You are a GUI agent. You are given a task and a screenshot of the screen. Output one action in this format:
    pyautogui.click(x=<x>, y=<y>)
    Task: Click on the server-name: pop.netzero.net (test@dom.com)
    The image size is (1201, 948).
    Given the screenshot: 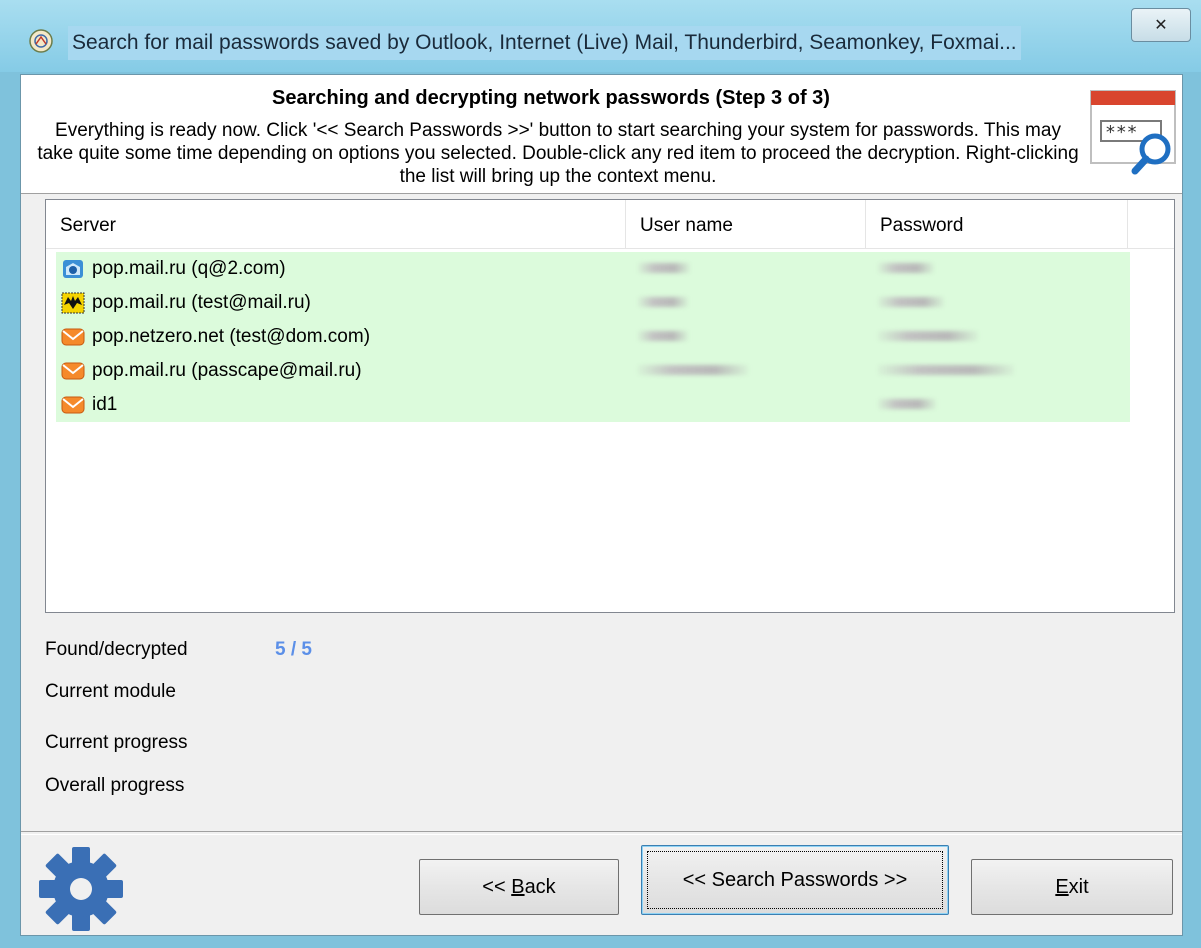 What is the action you would take?
    pyautogui.click(x=231, y=336)
    